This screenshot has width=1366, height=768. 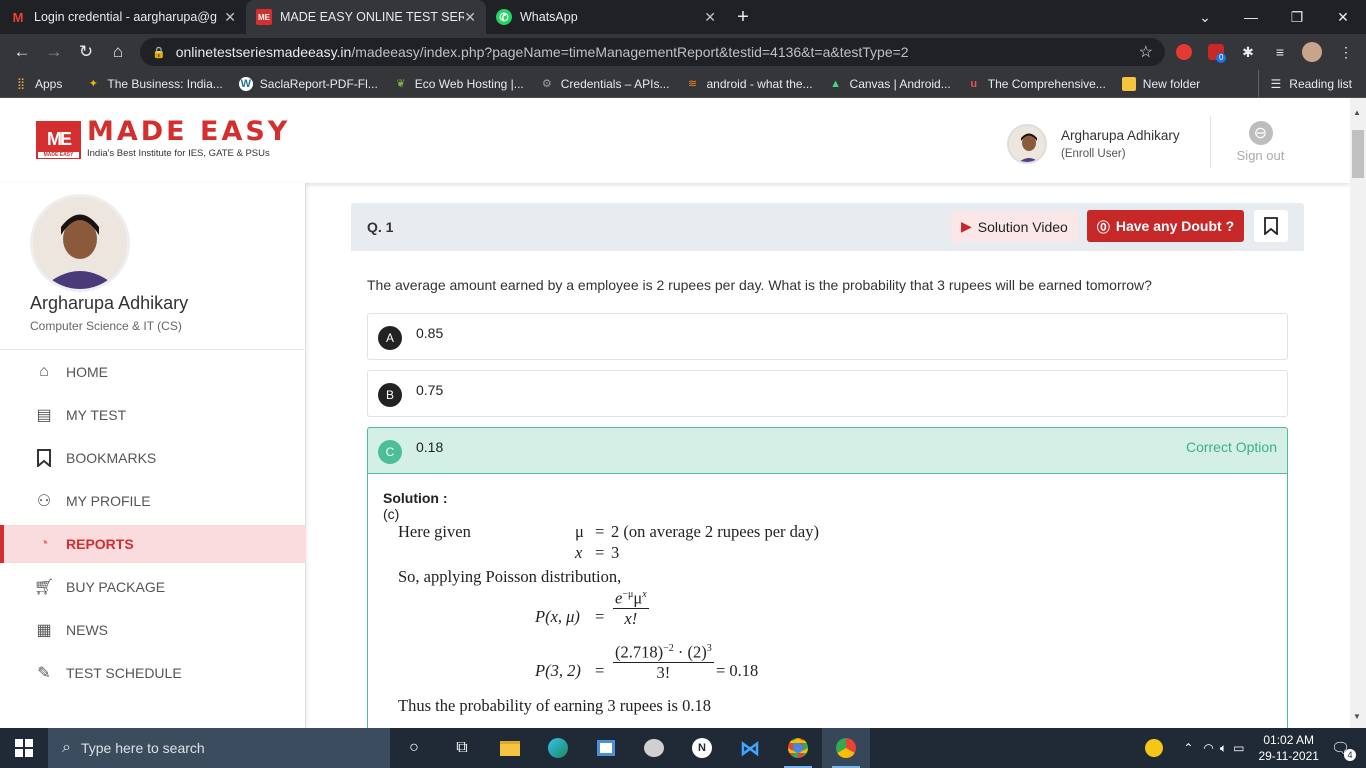 What do you see at coordinates (111, 458) in the screenshot?
I see `sidebar-item-label: BOOKMARKS` at bounding box center [111, 458].